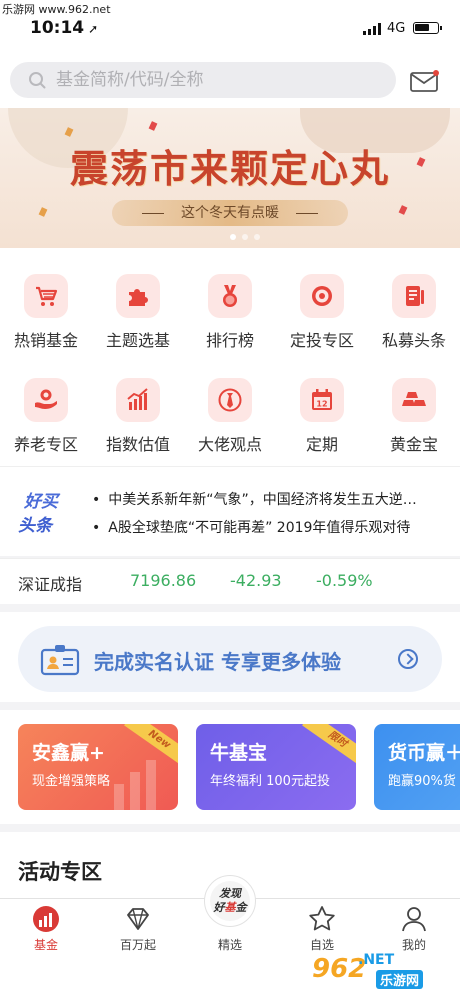 This screenshot has width=460, height=996. Describe the element at coordinates (138, 423) in the screenshot. I see `grid-item-index-valuation: 指数估值` at that location.